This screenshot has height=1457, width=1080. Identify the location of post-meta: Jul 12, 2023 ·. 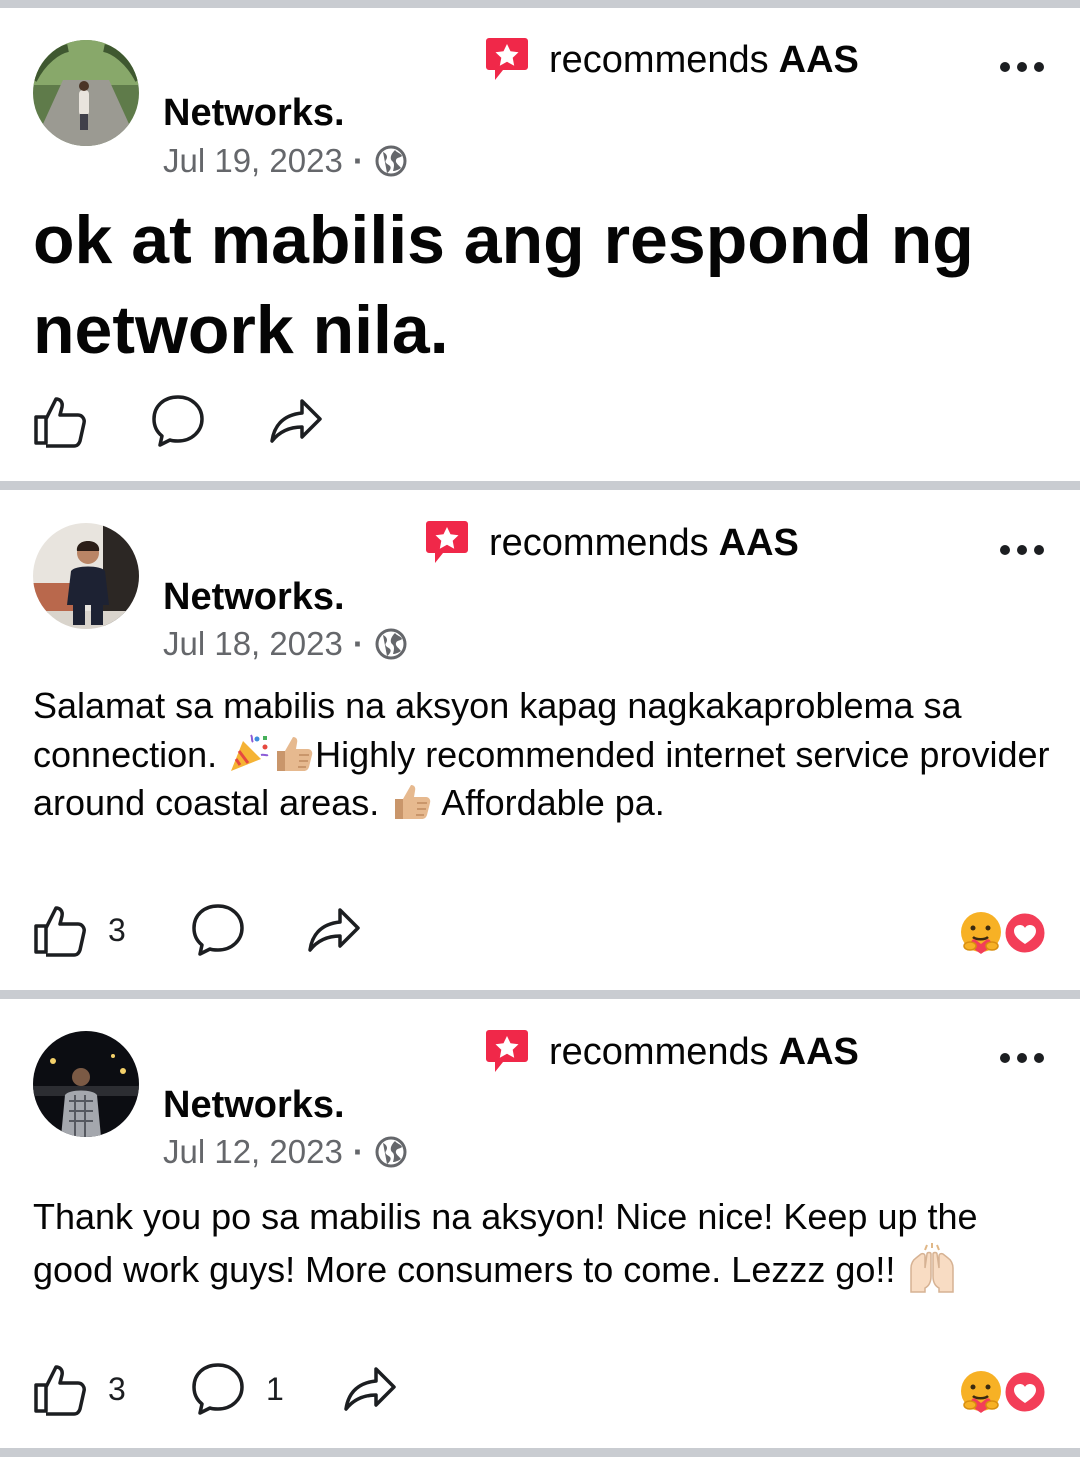
(285, 1152).